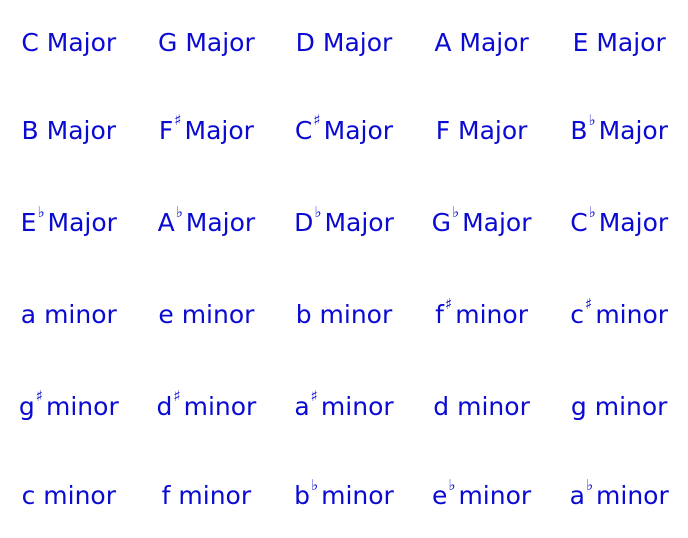  I want to click on key-button: F ♯ Major, so click(207, 130).